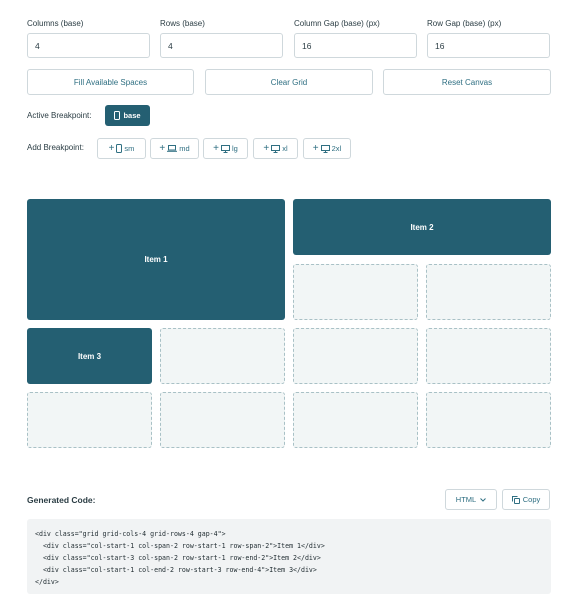 The image size is (577, 610). Describe the element at coordinates (129, 148) in the screenshot. I see `breakpoint-sm-label: sm` at that location.